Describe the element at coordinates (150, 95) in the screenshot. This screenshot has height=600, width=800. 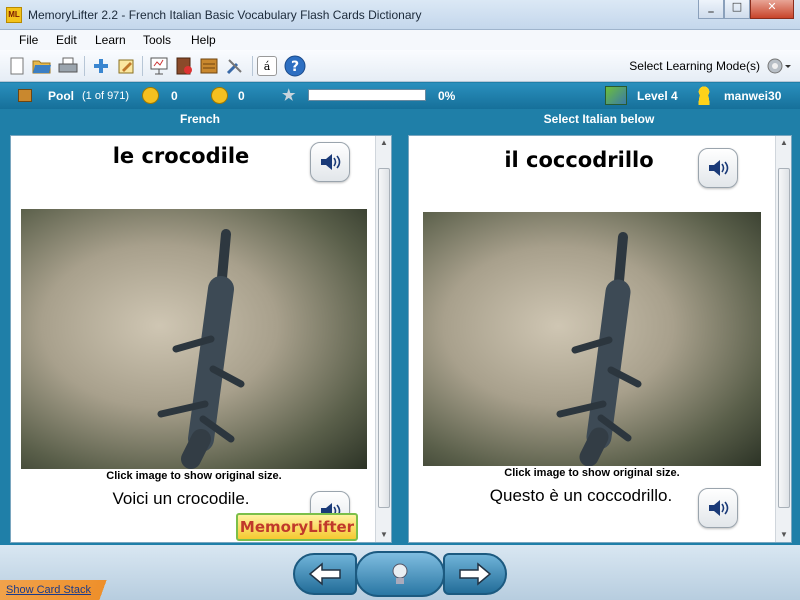
I see `smiley-happy-icon` at that location.